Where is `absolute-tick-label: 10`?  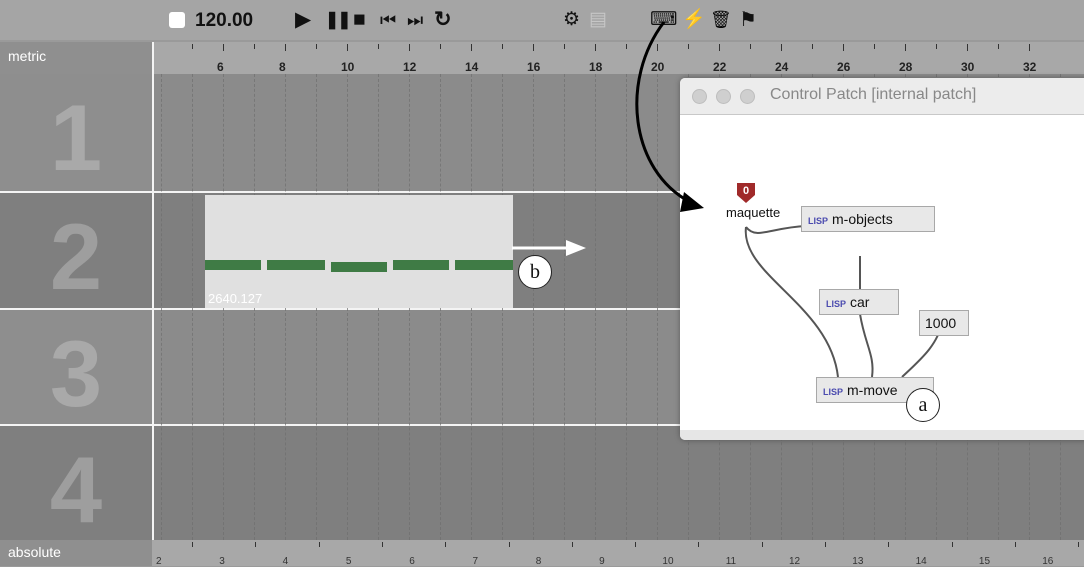 absolute-tick-label: 10 is located at coordinates (668, 561).